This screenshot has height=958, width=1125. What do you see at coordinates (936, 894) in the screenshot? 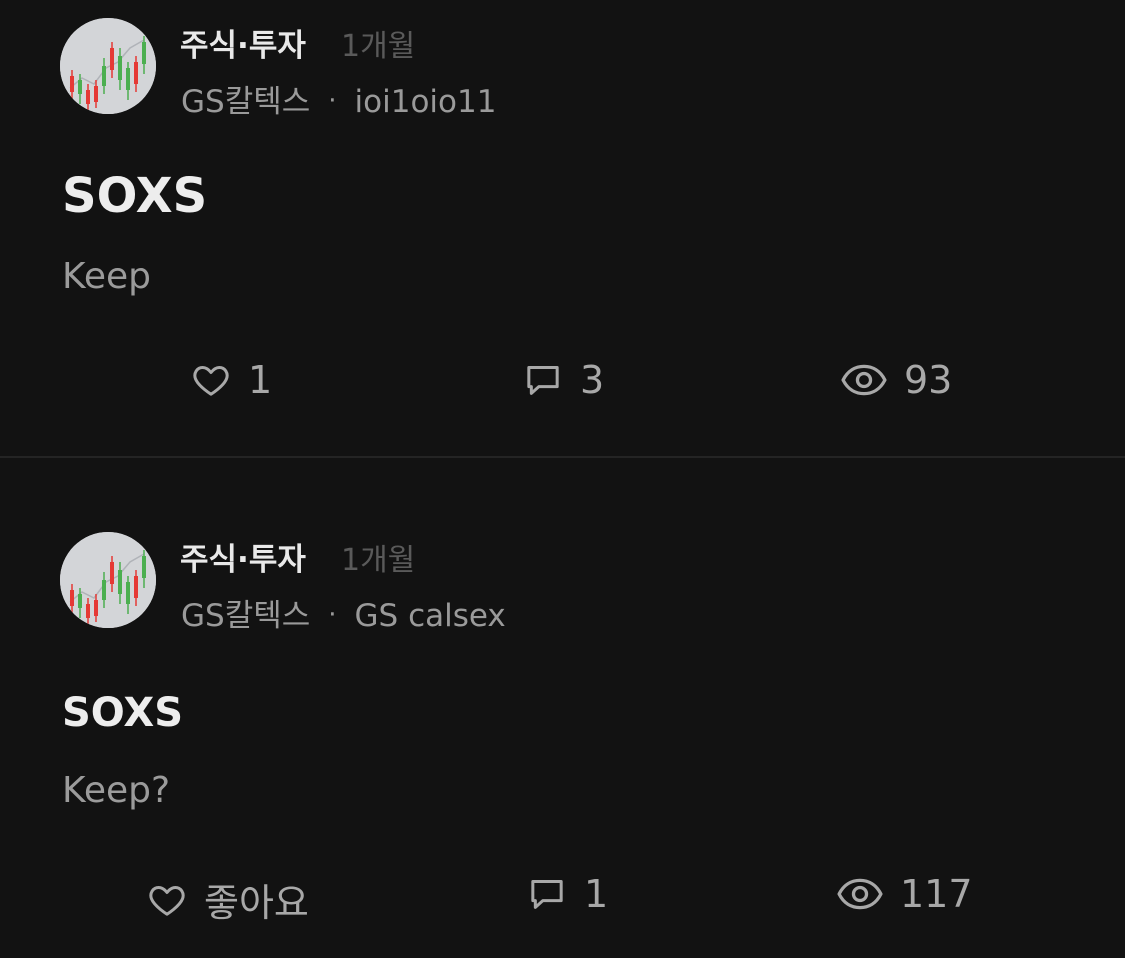
I see `view-count: 117` at bounding box center [936, 894].